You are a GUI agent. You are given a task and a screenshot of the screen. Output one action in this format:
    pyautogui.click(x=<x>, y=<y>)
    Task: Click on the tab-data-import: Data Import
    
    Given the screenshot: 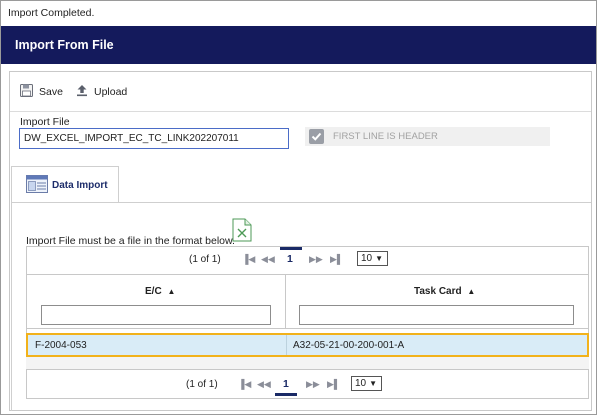 What is the action you would take?
    pyautogui.click(x=65, y=184)
    